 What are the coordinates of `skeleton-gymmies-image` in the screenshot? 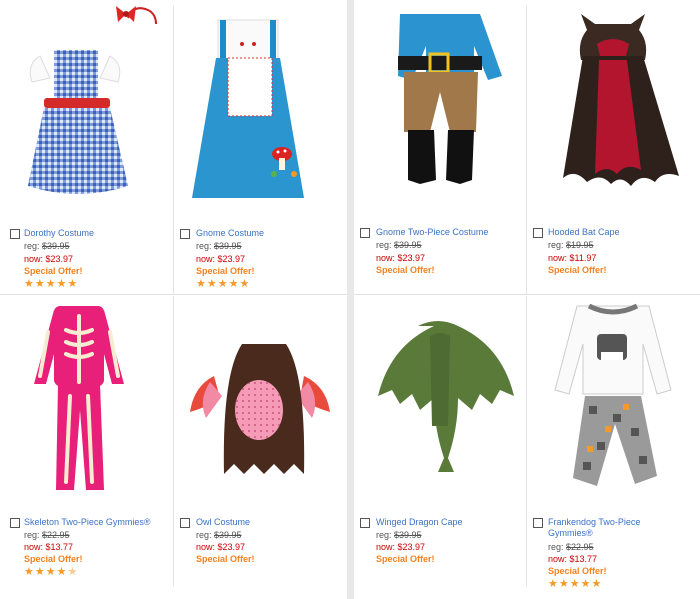 It's located at (86, 403).